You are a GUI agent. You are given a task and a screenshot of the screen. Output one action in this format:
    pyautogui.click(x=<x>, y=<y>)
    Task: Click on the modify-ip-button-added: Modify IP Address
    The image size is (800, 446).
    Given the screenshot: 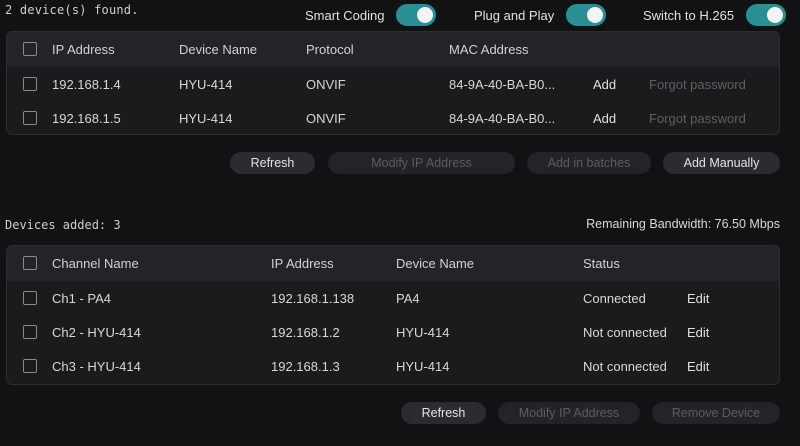 What is the action you would take?
    pyautogui.click(x=569, y=413)
    